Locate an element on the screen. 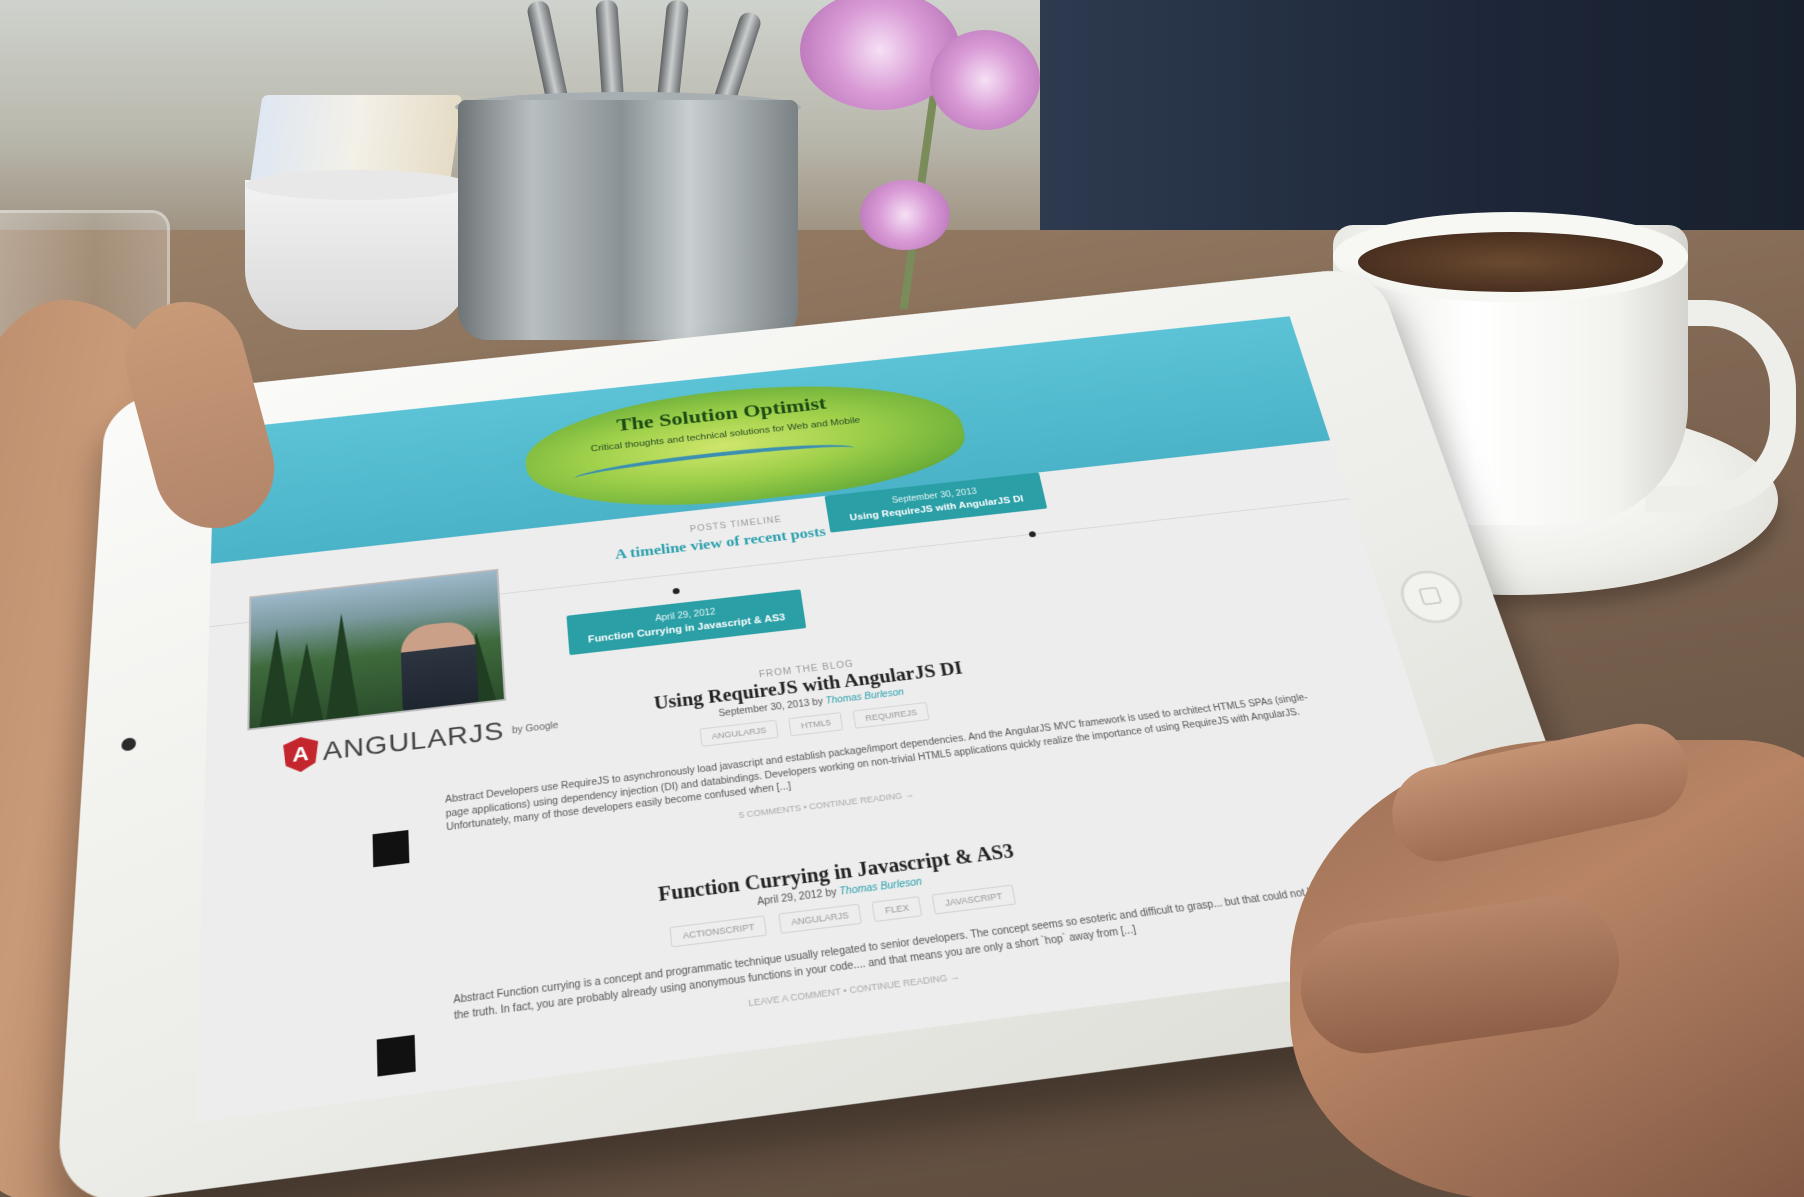 This screenshot has width=1804, height=1197. tag: FLEX is located at coordinates (897, 909).